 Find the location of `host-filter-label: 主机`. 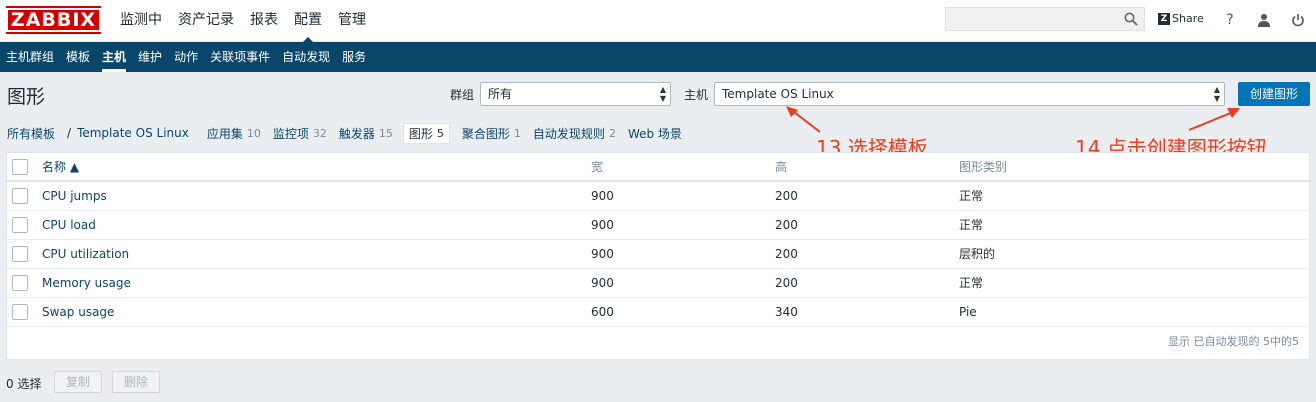

host-filter-label: 主机 is located at coordinates (696, 95).